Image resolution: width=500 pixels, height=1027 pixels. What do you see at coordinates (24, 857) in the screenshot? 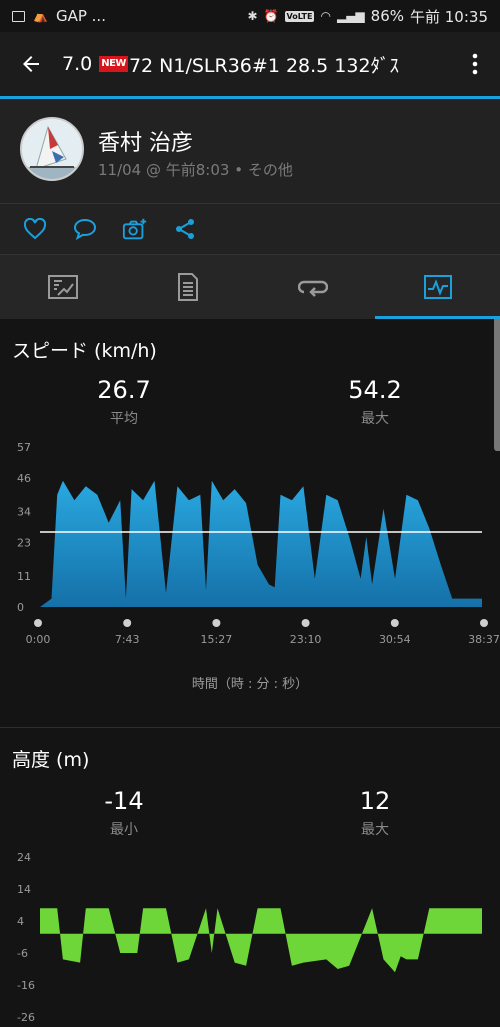
I see `y-tick-label: 24` at bounding box center [24, 857].